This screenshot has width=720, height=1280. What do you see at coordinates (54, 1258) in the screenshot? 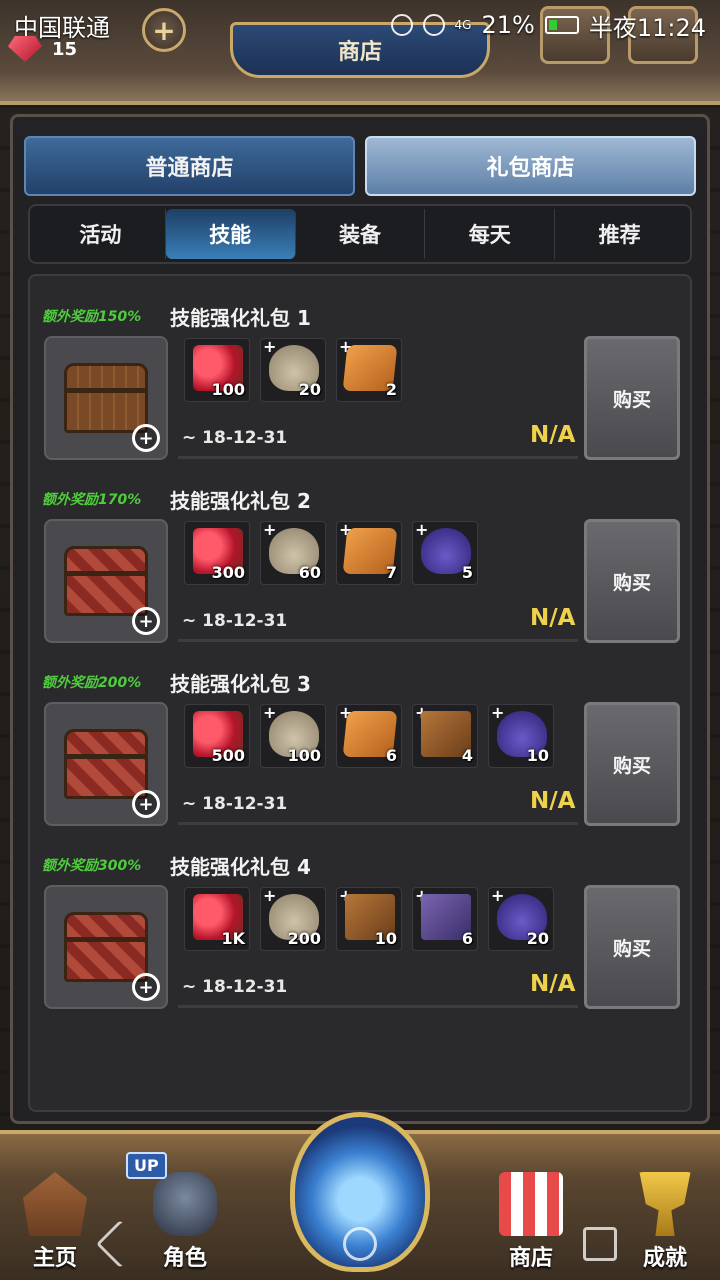
I see `nav-home-label: 主页` at bounding box center [54, 1258].